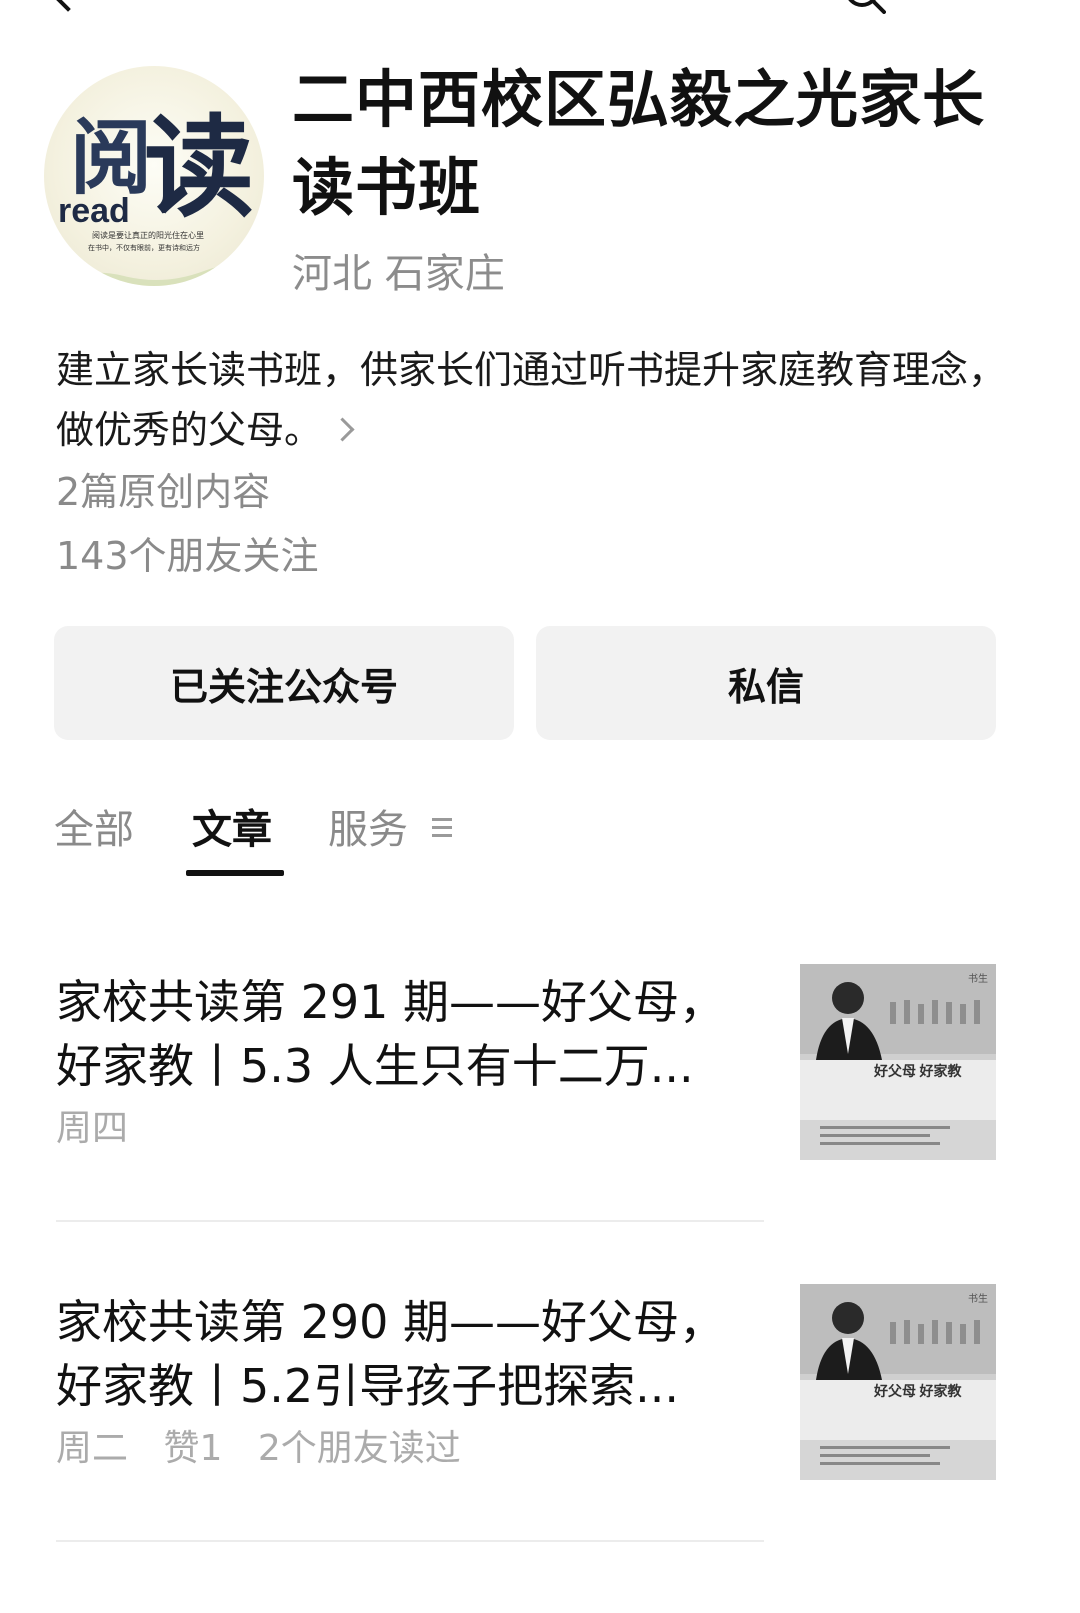  I want to click on menu-icon, so click(442, 828).